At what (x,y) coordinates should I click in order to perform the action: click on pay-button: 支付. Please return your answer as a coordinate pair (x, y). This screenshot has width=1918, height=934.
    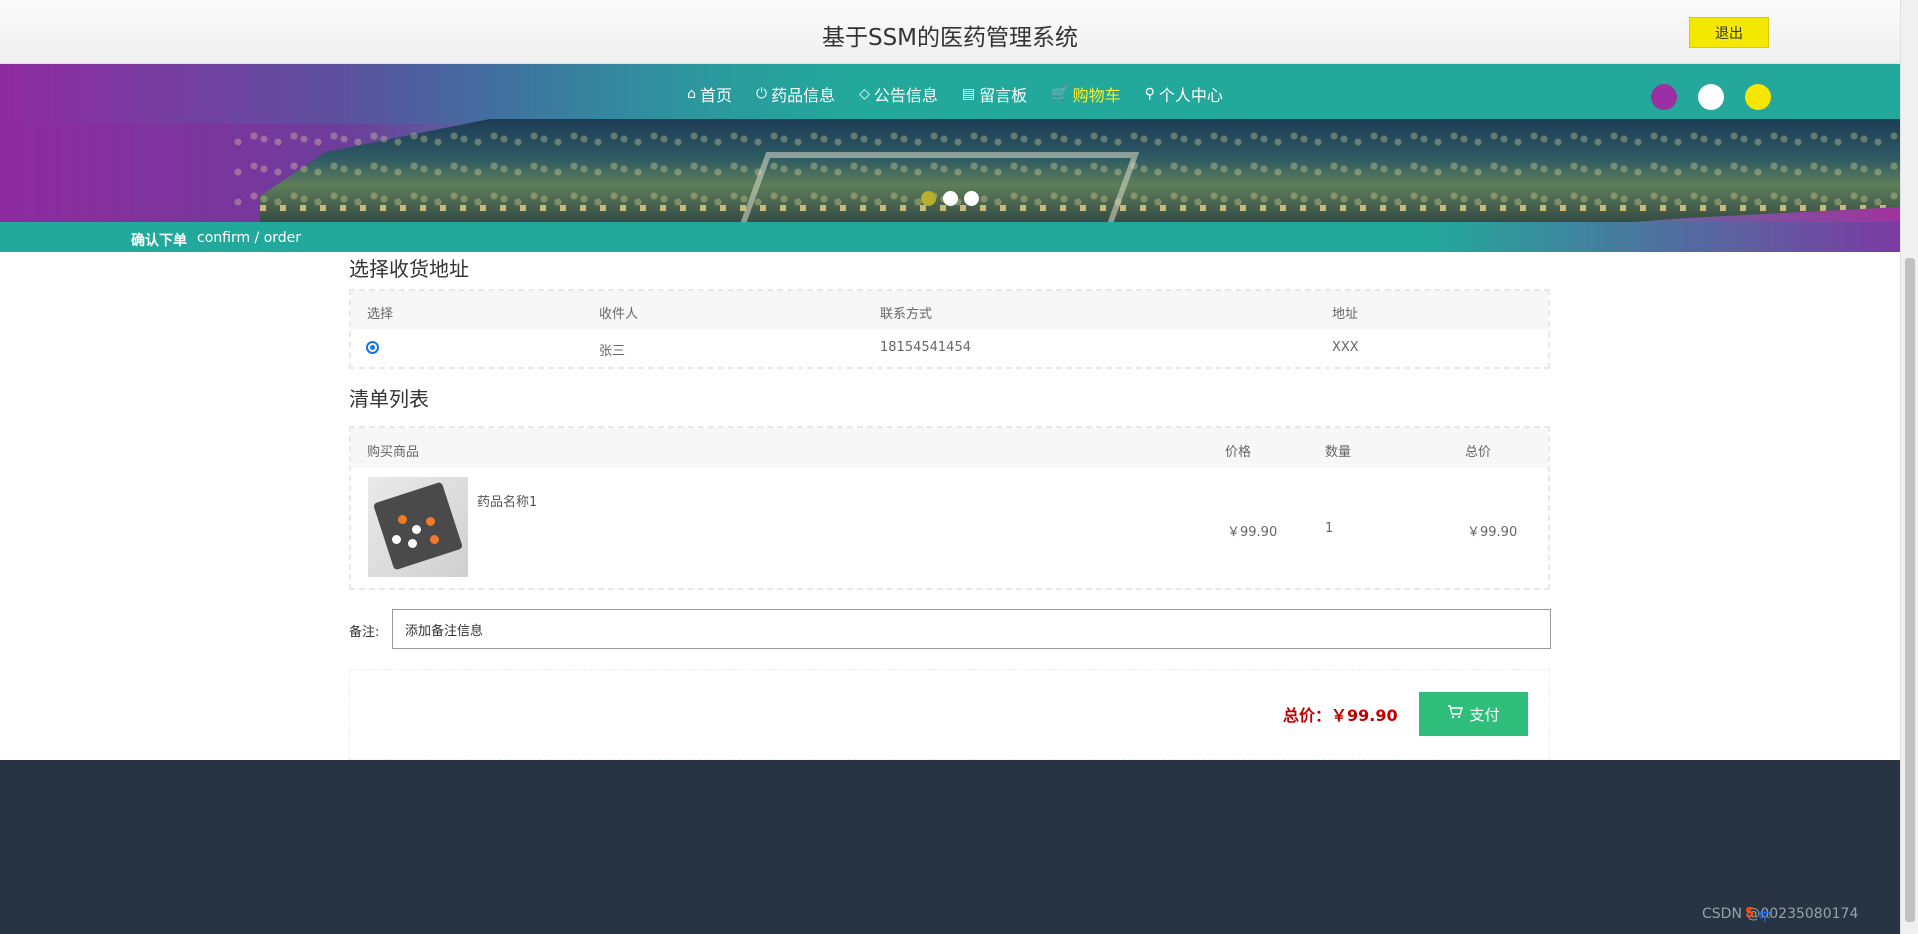
    Looking at the image, I should click on (1473, 714).